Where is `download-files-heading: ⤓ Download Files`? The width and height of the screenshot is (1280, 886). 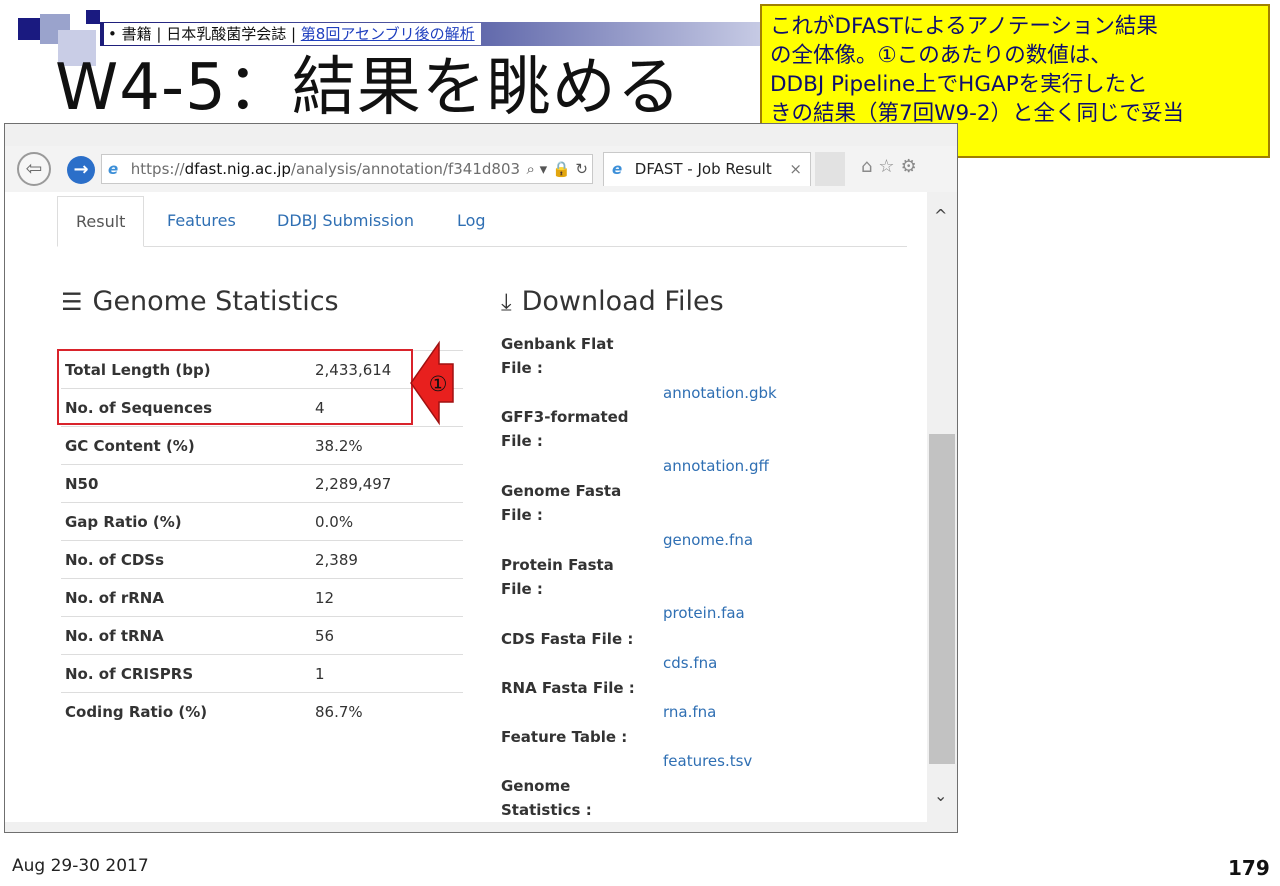
download-files-heading: ⤓ Download Files is located at coordinates (612, 301).